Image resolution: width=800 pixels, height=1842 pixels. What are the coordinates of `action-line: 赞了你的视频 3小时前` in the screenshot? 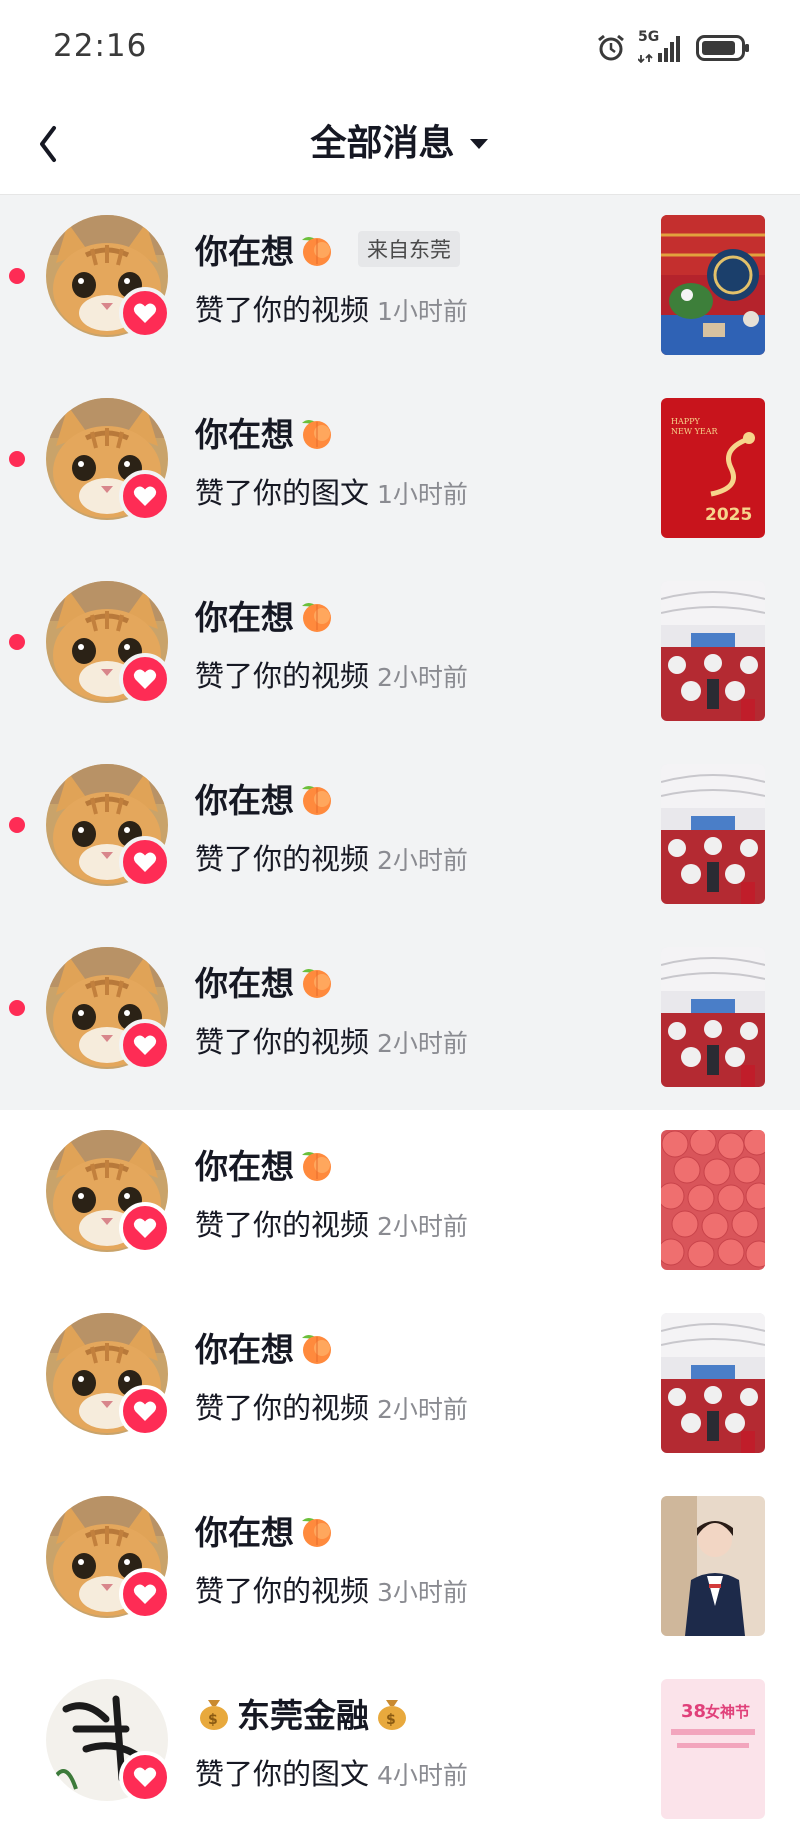 It's located at (331, 1589).